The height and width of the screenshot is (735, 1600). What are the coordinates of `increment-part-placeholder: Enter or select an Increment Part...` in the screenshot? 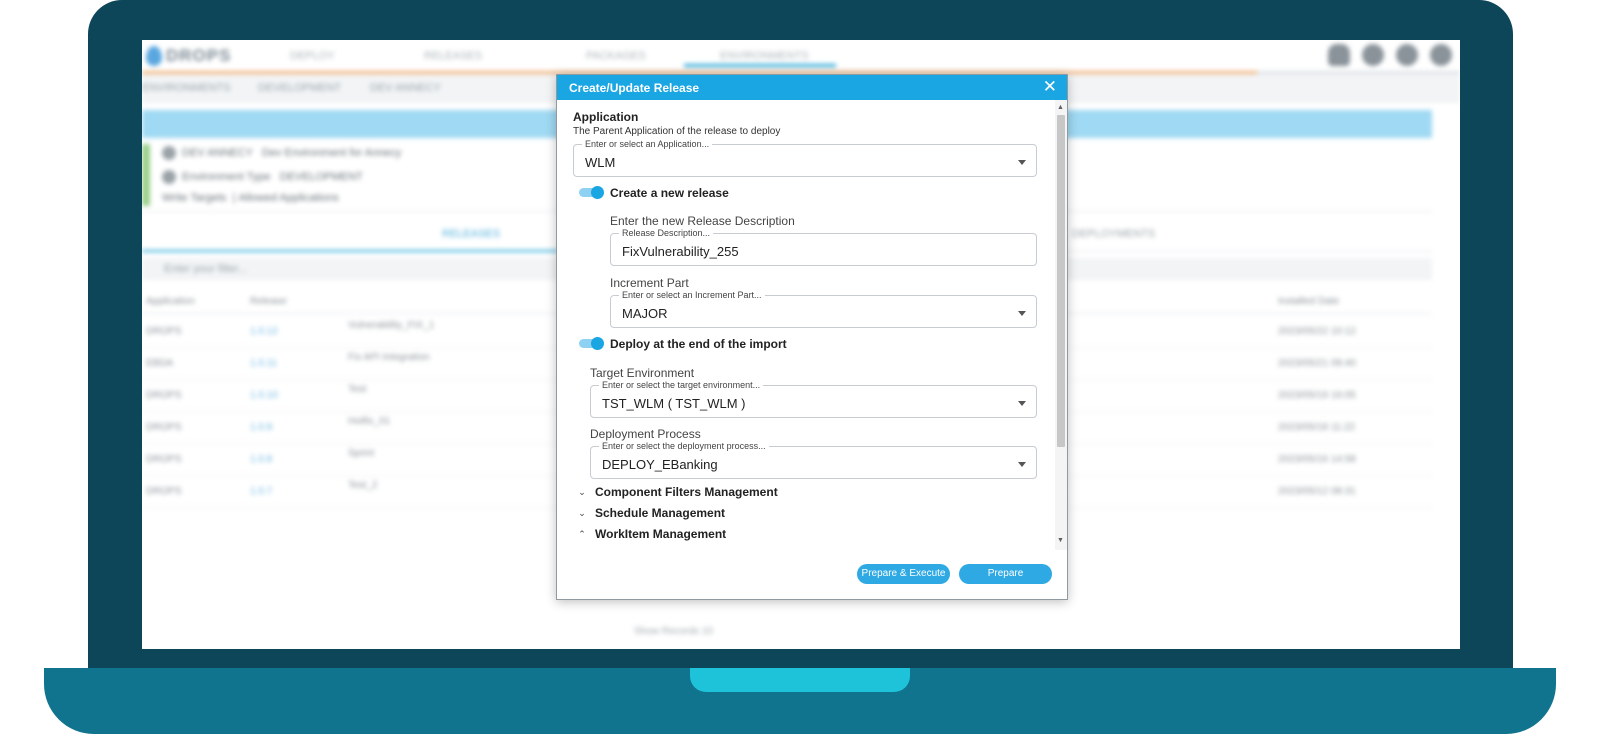 It's located at (692, 295).